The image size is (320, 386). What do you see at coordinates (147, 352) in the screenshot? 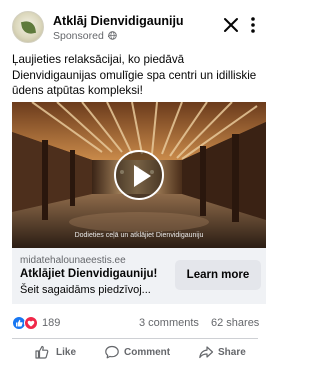
I see `comment-label: Comment` at bounding box center [147, 352].